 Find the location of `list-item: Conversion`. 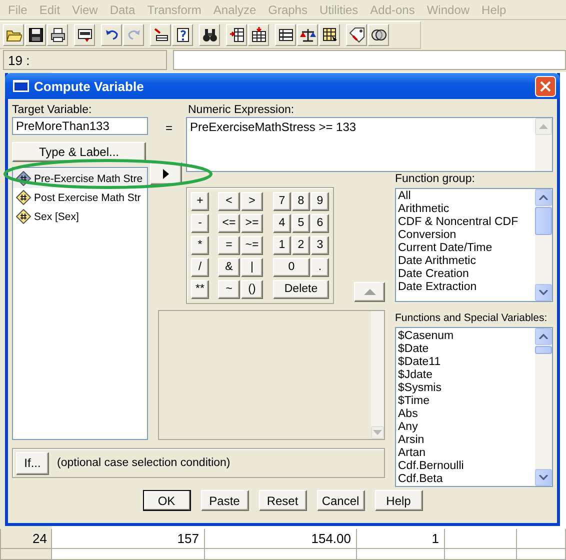

list-item: Conversion is located at coordinates (466, 235).